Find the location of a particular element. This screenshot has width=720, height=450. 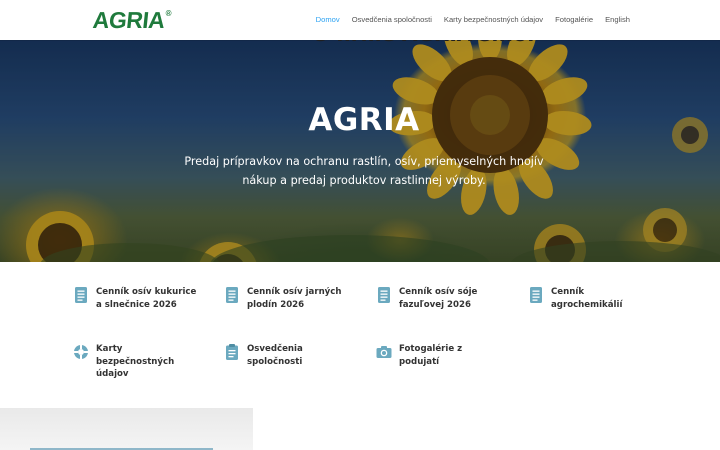

link-fotogalerie: Fotogalérie z podujatí is located at coordinates (419, 355).